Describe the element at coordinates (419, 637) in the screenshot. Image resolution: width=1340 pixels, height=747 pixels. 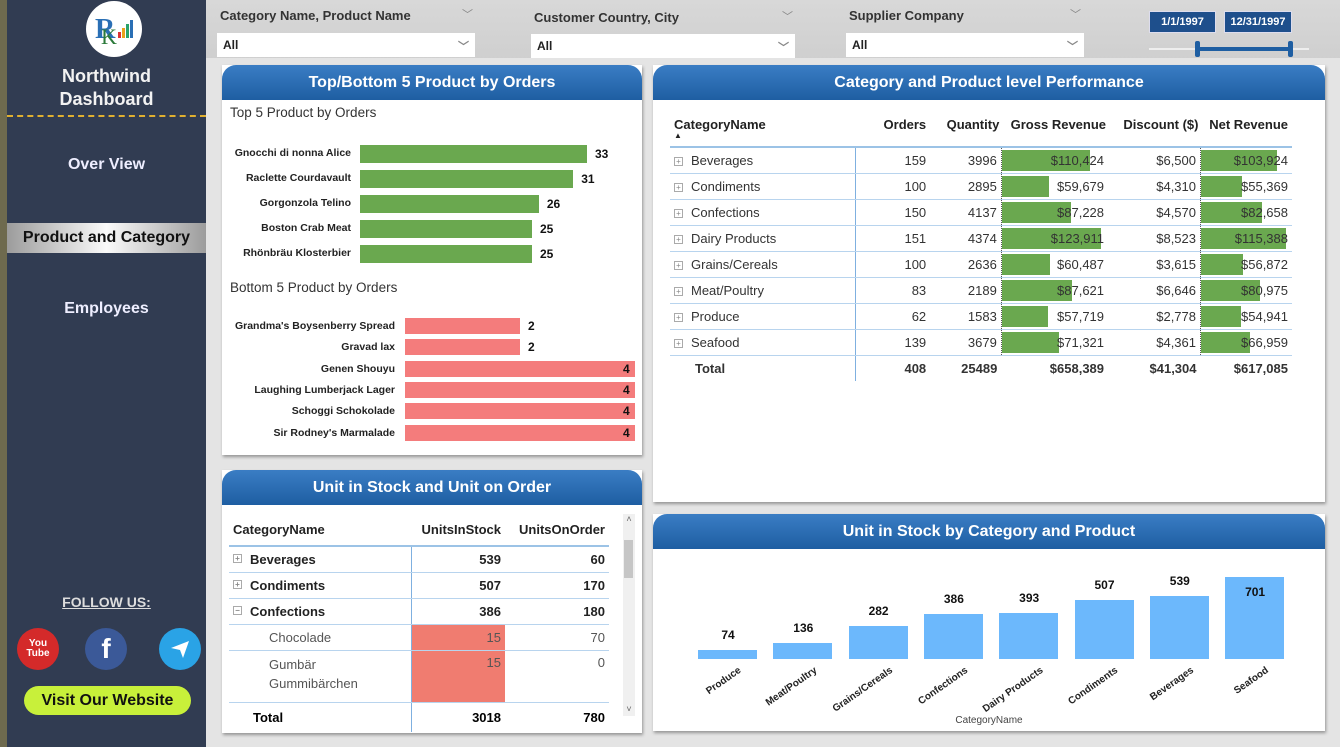
I see `table-row: Chocolade 15 70` at that location.